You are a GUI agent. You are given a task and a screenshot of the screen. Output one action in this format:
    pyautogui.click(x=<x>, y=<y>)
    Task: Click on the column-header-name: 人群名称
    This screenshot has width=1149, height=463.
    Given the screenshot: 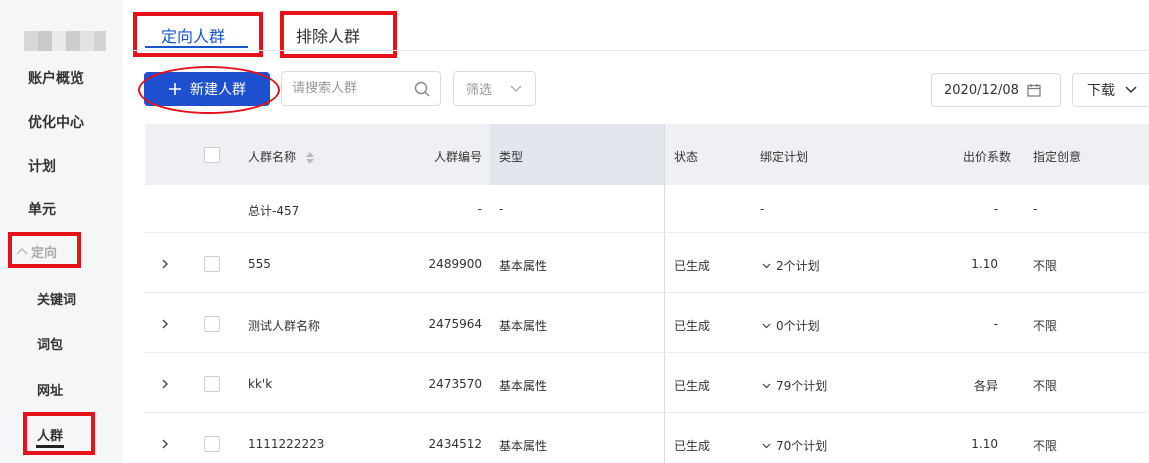 What is the action you would take?
    pyautogui.click(x=281, y=156)
    